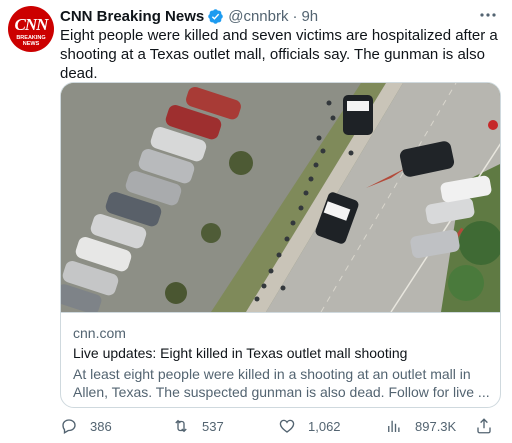 This screenshot has width=512, height=443. What do you see at coordinates (181, 426) in the screenshot?
I see `retweet-icon` at bounding box center [181, 426].